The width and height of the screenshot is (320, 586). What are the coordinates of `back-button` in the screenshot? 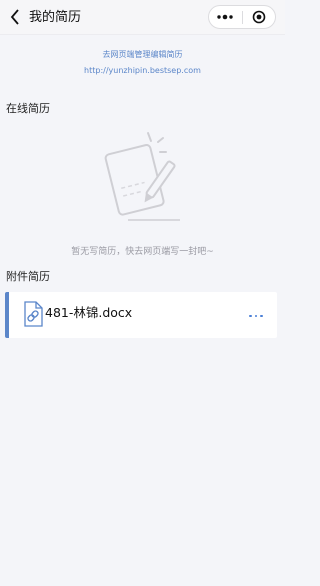 It's located at (15, 17).